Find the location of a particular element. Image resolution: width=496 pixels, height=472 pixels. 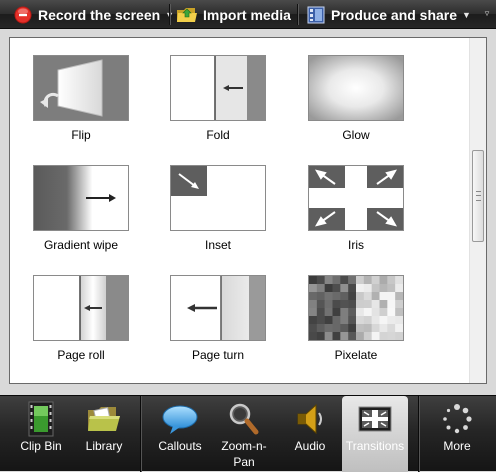

page-turn-thumbnail is located at coordinates (218, 308).